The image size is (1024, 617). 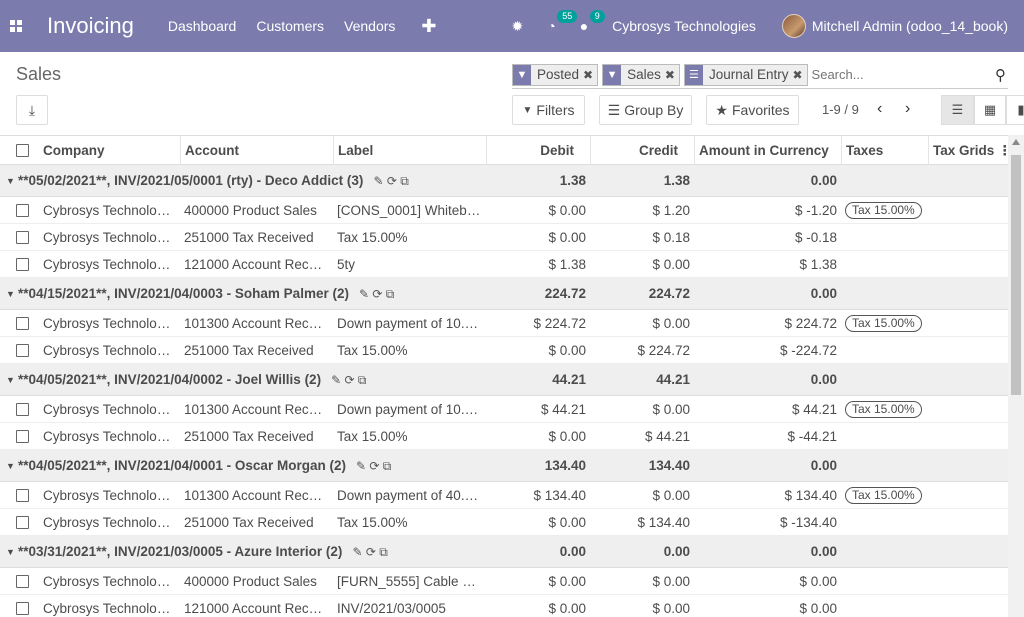 I want to click on app-title: Invoicing, so click(x=90, y=26).